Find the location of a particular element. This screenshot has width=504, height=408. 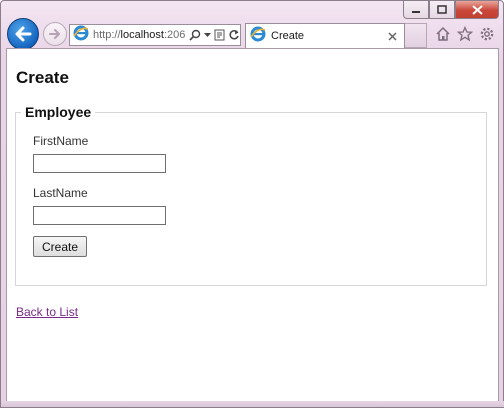

maximize-icon is located at coordinates (442, 9).